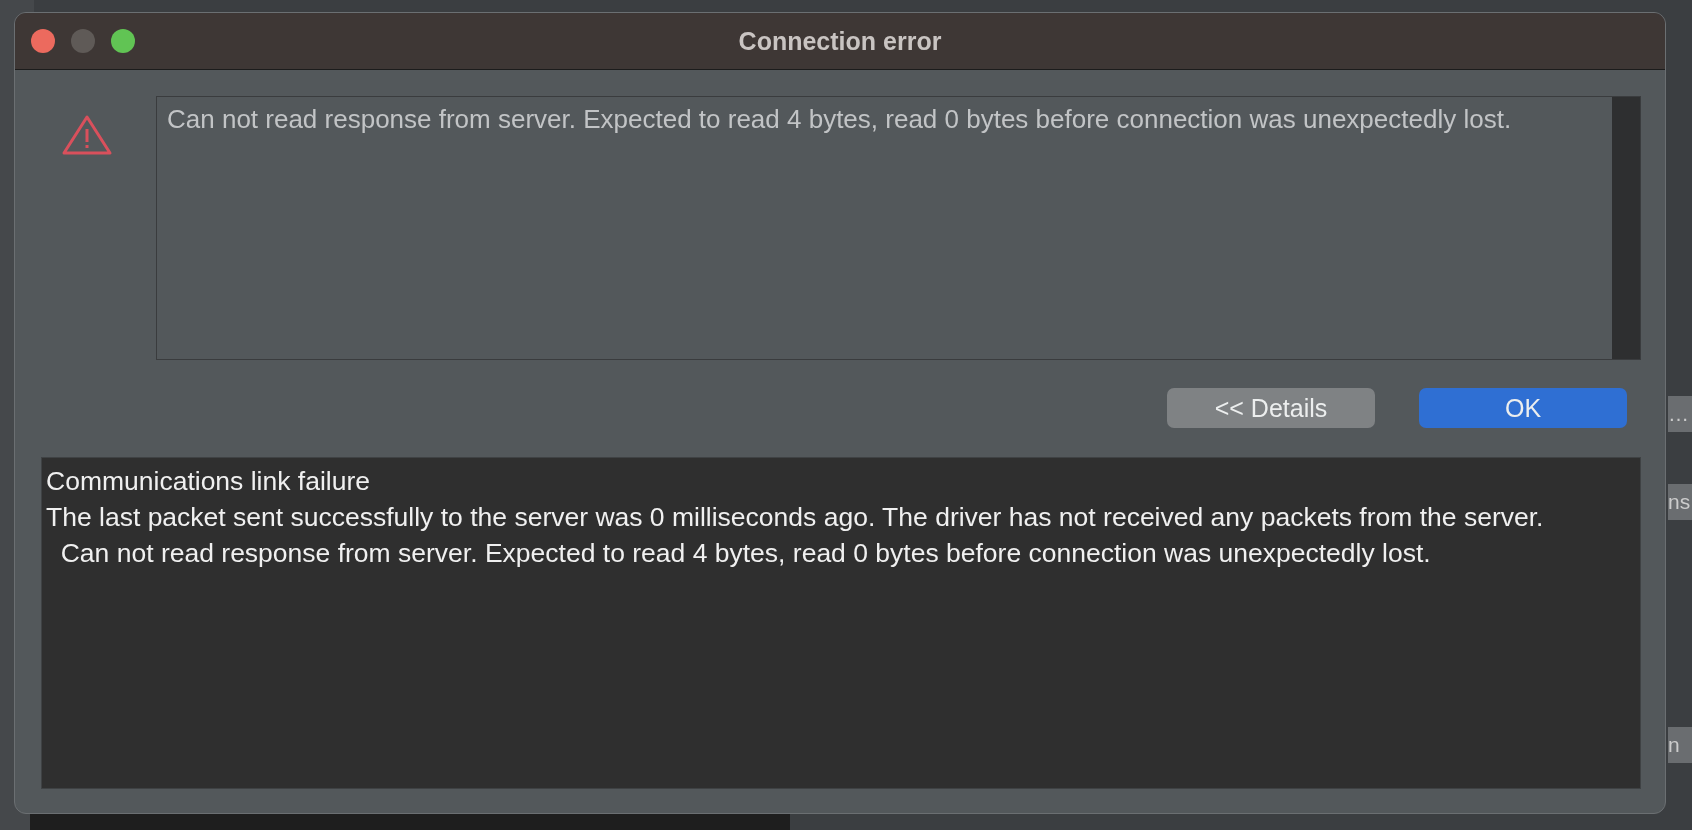 This screenshot has height=830, width=1692. What do you see at coordinates (839, 119) in the screenshot?
I see `error-message: Can not read response from server. Expected to read 4 bytes, read 0 bytes before connection was unexpectedly lost.` at bounding box center [839, 119].